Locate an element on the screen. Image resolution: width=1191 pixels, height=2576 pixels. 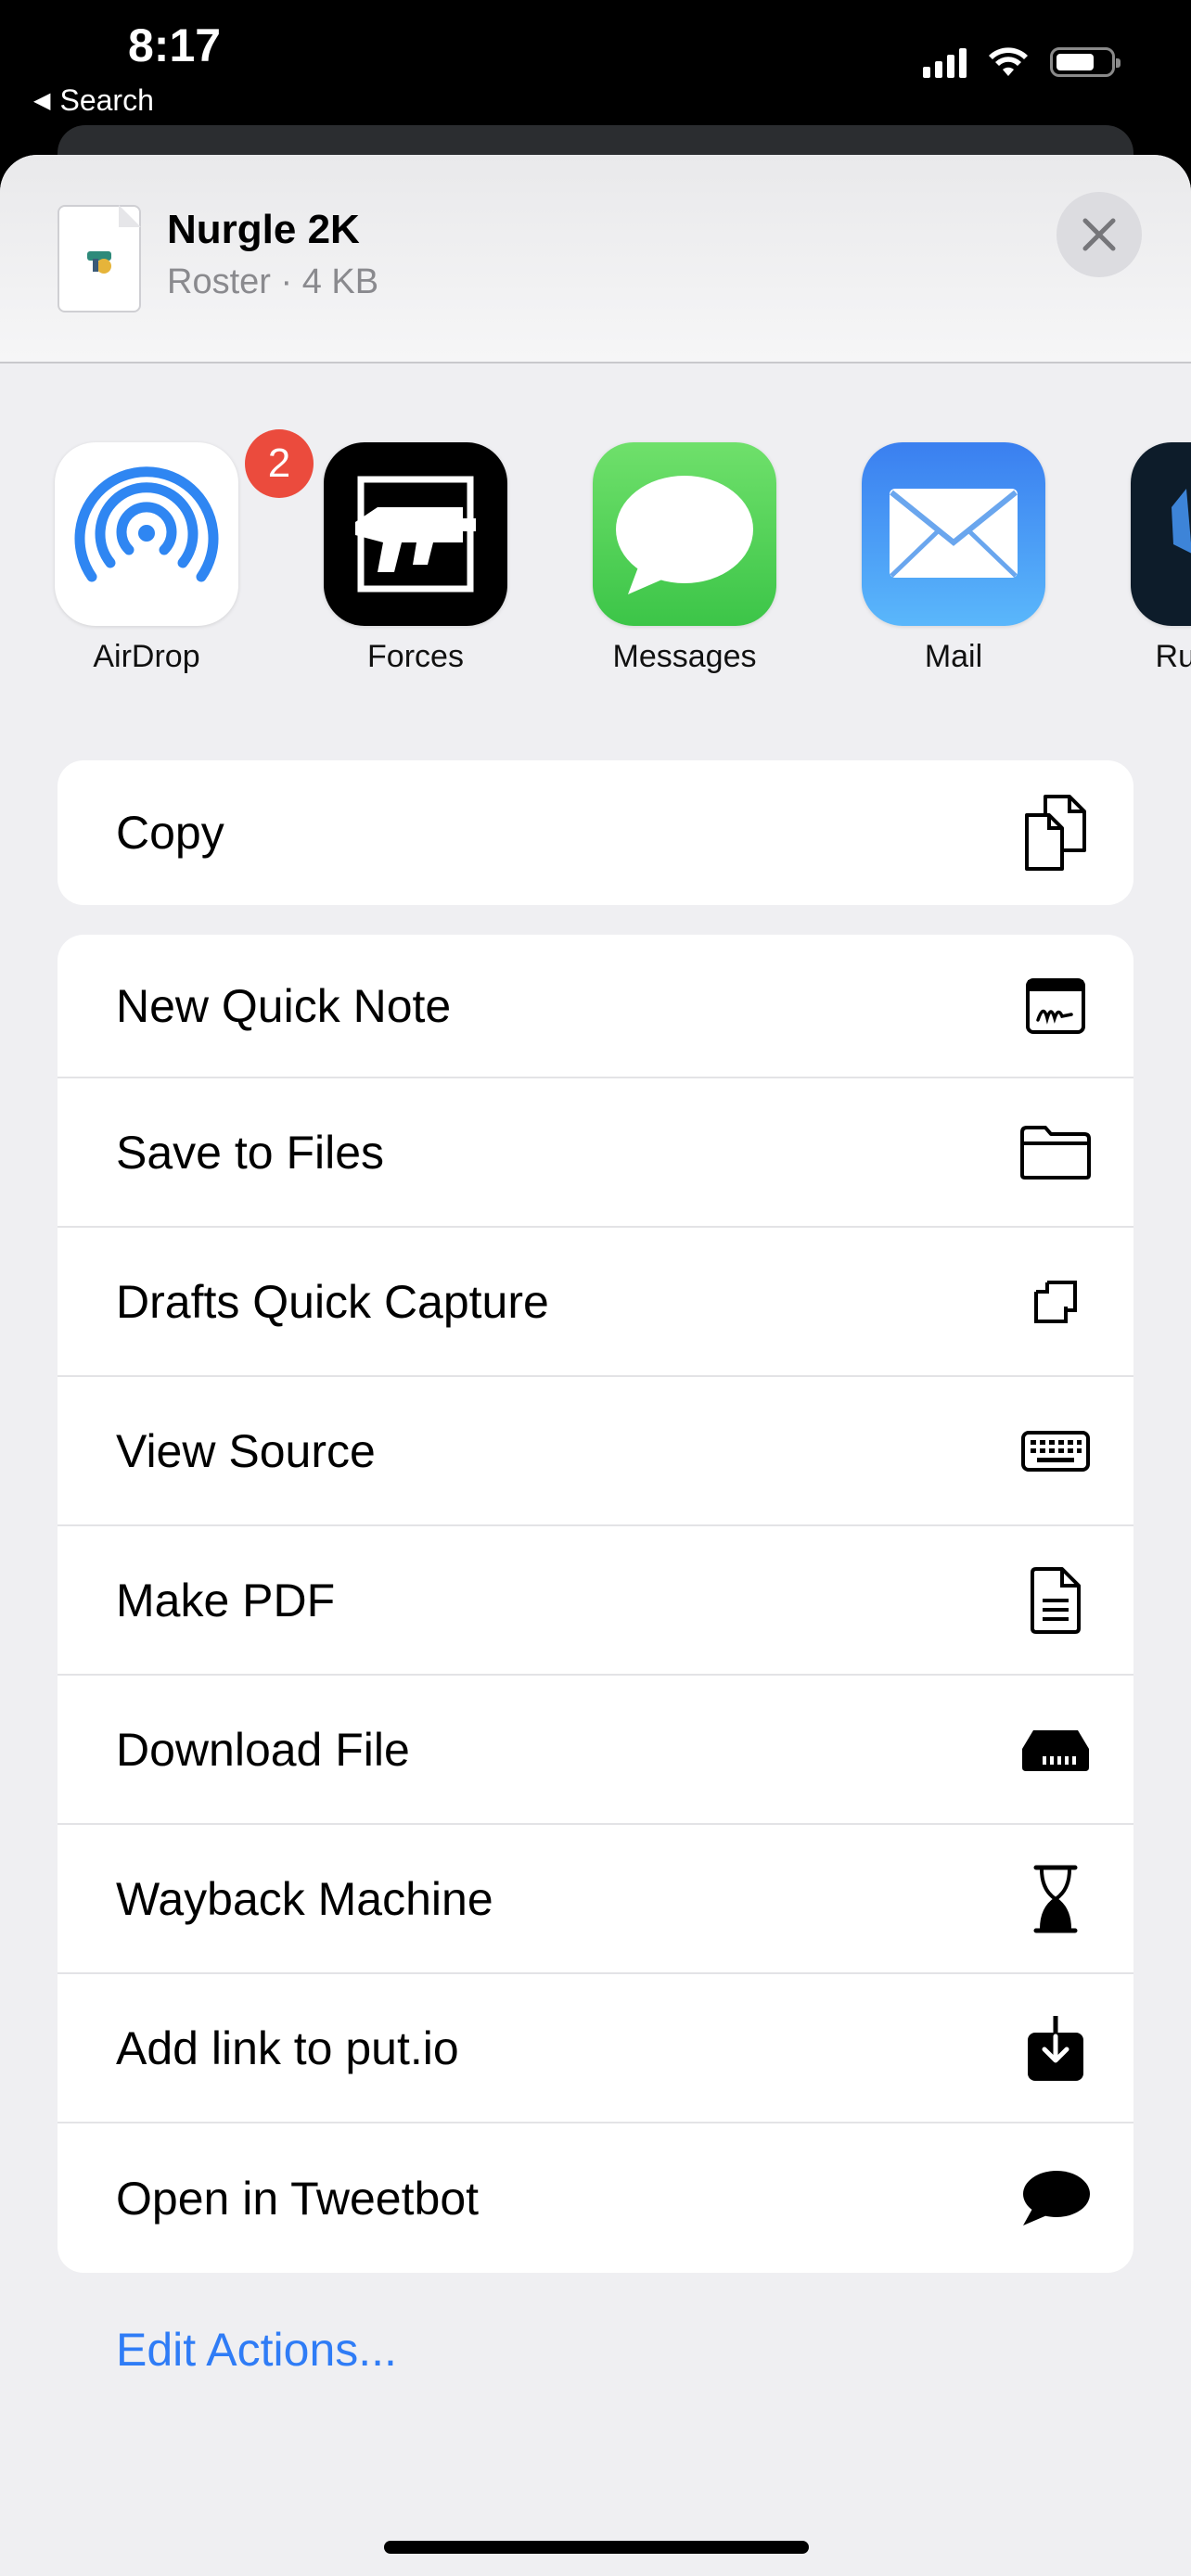
action-open-in-tweetbot: Open in Tweetbot is located at coordinates (595, 2198).